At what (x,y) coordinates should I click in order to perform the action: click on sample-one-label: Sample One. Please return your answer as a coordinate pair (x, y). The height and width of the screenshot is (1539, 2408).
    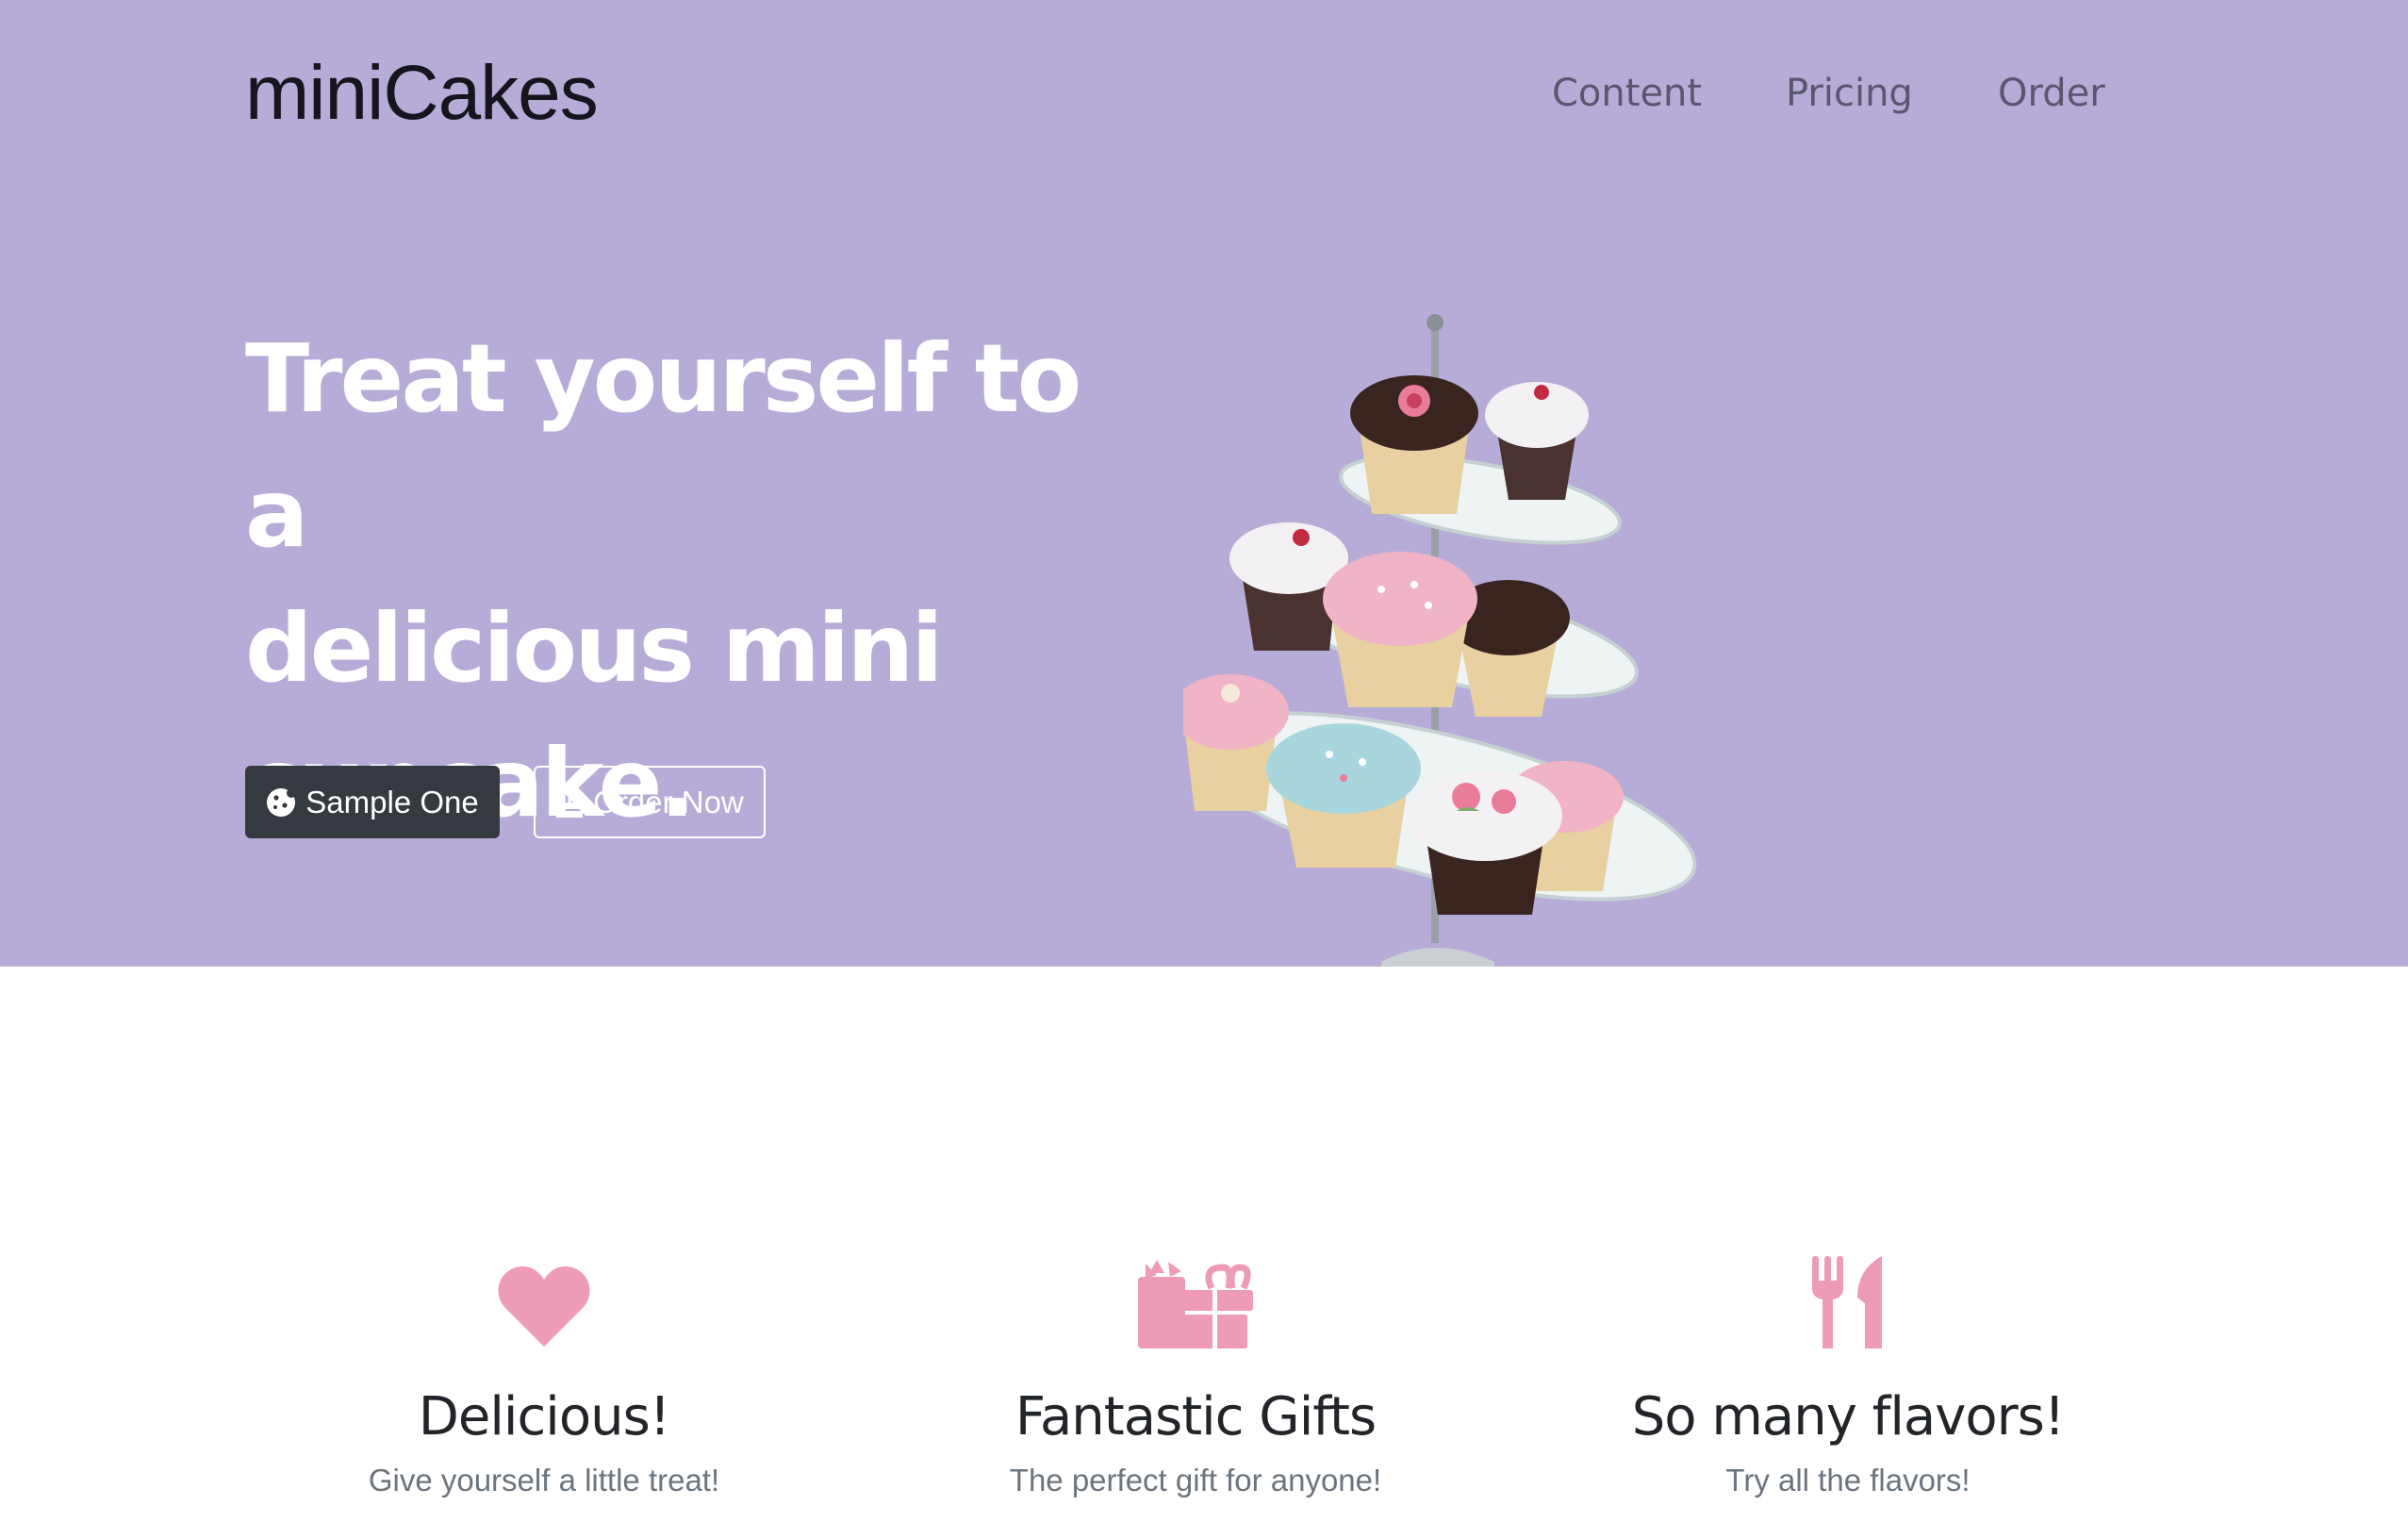
    Looking at the image, I should click on (392, 801).